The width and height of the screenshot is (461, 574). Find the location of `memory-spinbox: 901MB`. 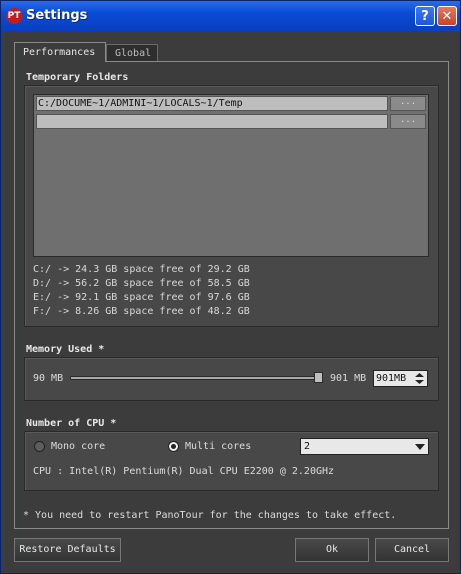

memory-spinbox: 901MB is located at coordinates (400, 378).